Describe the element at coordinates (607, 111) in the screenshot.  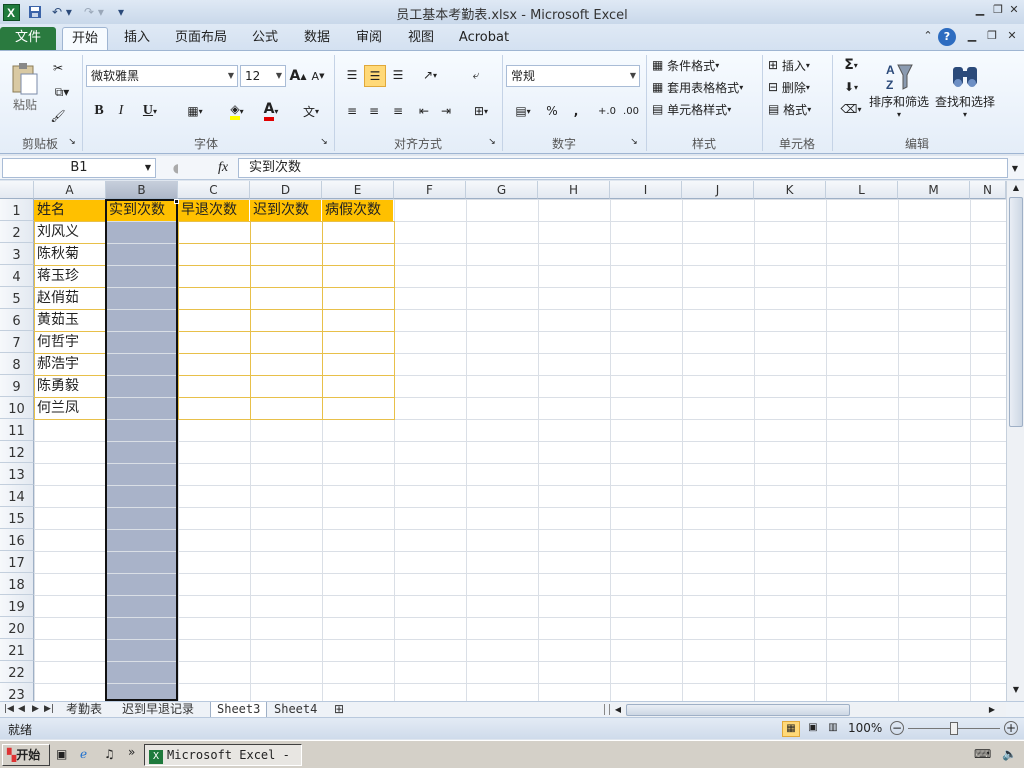
I see `increase-decimal-icon: +.0` at that location.